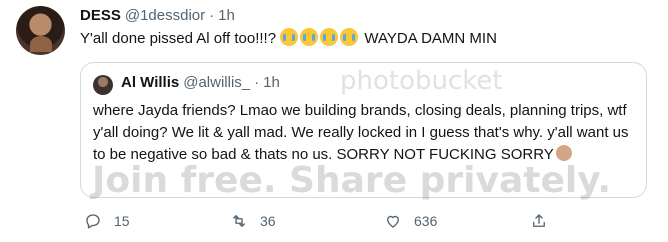 Image resolution: width=668 pixels, height=242 pixels. Describe the element at coordinates (93, 221) in the screenshot. I see `reply-icon` at that location.